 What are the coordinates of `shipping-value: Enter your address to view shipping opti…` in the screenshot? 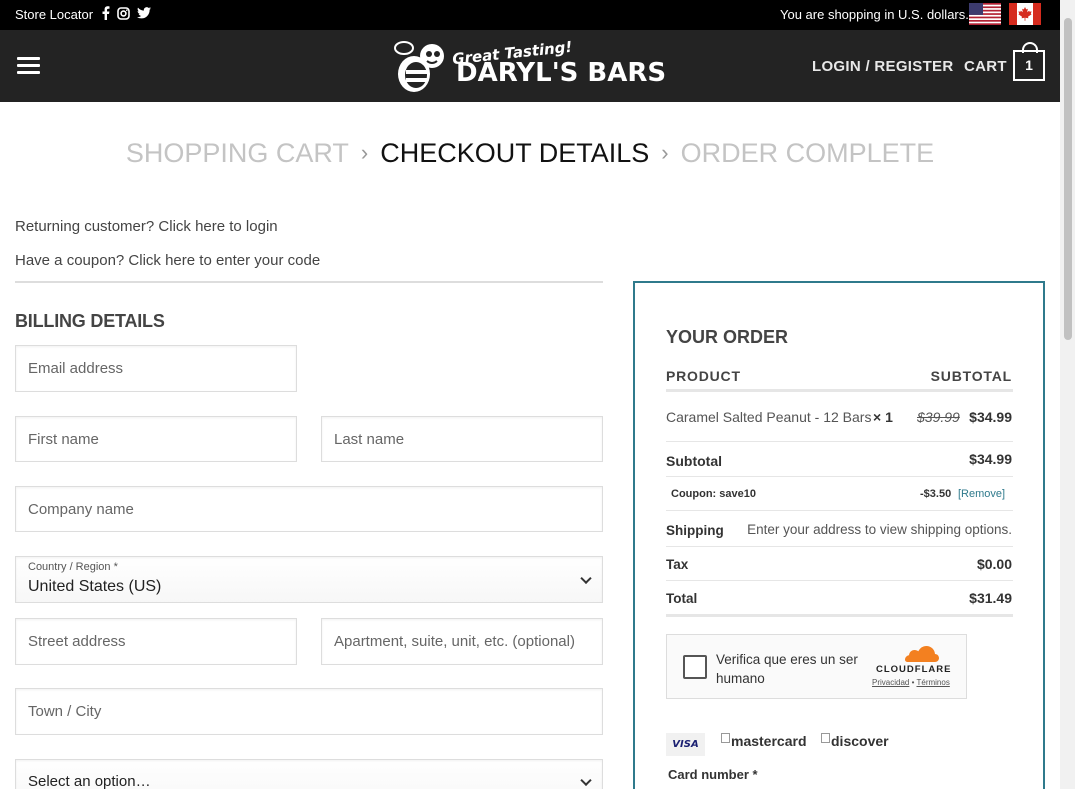 It's located at (879, 529).